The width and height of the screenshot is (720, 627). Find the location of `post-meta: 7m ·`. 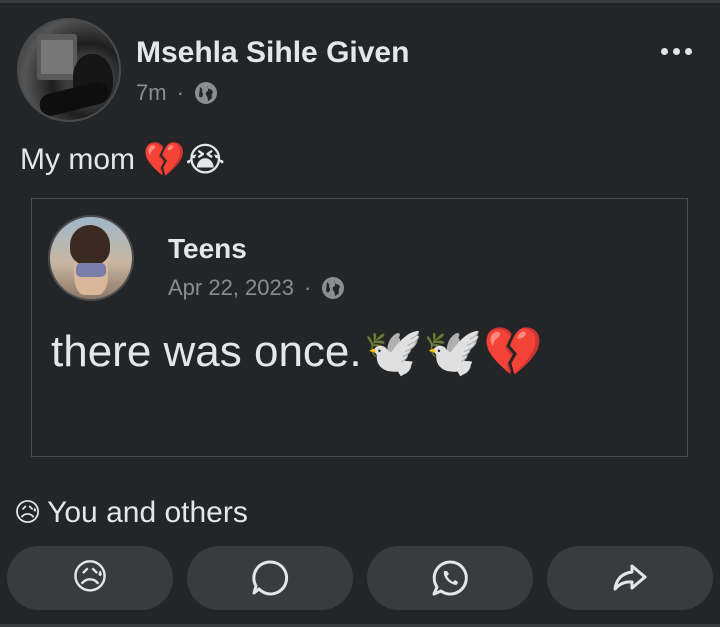

post-meta: 7m · is located at coordinates (177, 93).